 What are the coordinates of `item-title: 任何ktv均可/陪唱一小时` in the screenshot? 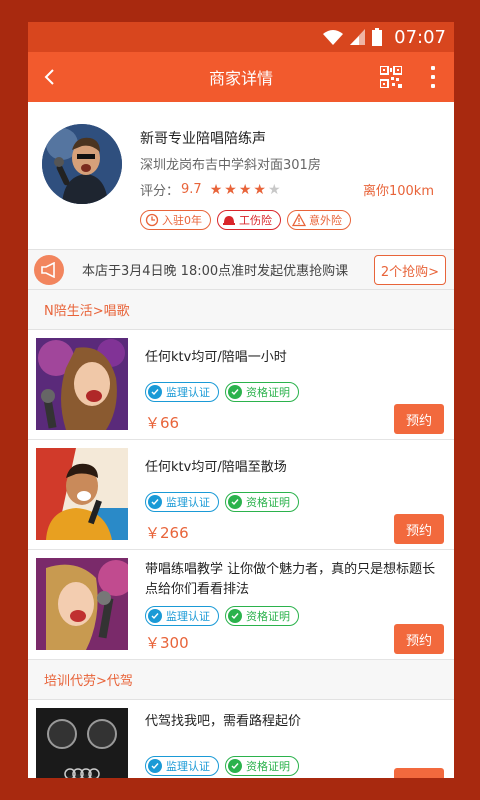 It's located at (216, 357).